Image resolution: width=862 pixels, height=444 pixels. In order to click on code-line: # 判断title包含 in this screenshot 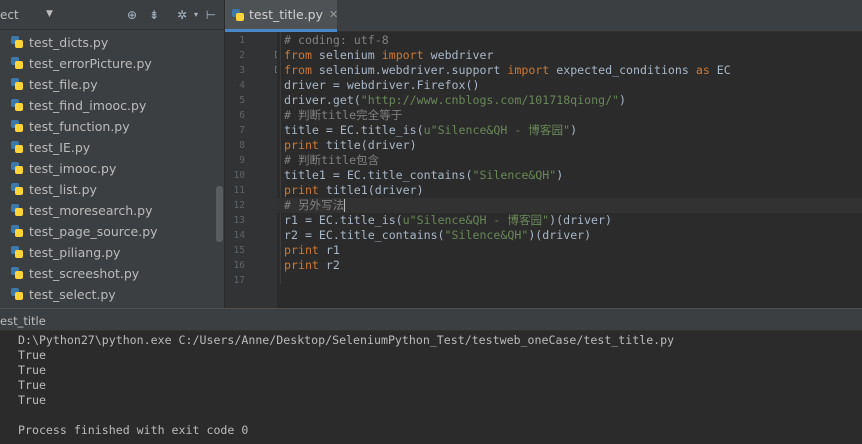, I will do `click(332, 160)`.